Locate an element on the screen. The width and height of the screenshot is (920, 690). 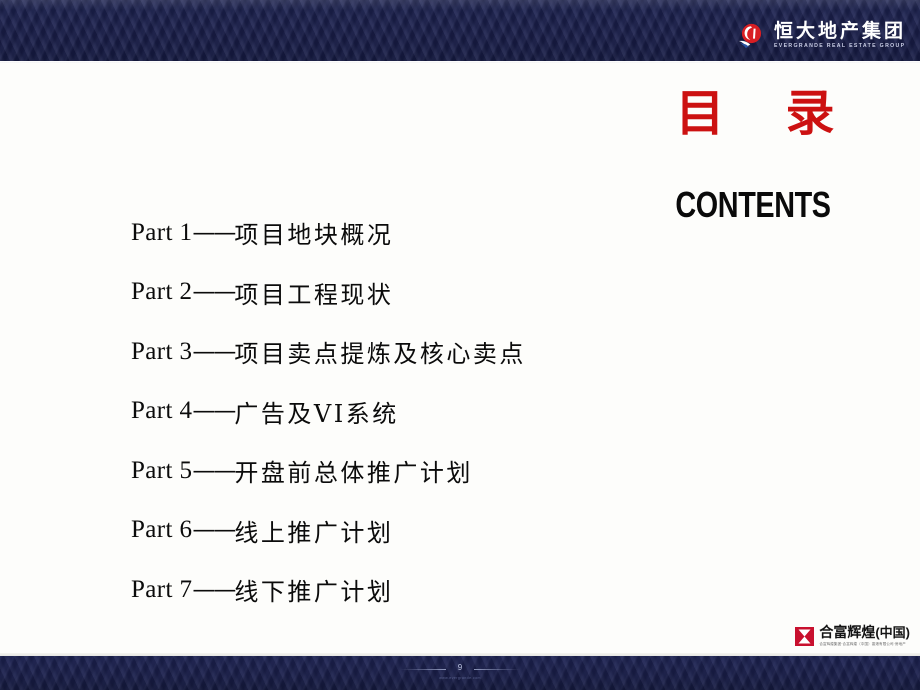
evergrande-logo: 恒大地产集团 EVERGRANDE REAL ESTATE GROUP is located at coordinates (821, 36).